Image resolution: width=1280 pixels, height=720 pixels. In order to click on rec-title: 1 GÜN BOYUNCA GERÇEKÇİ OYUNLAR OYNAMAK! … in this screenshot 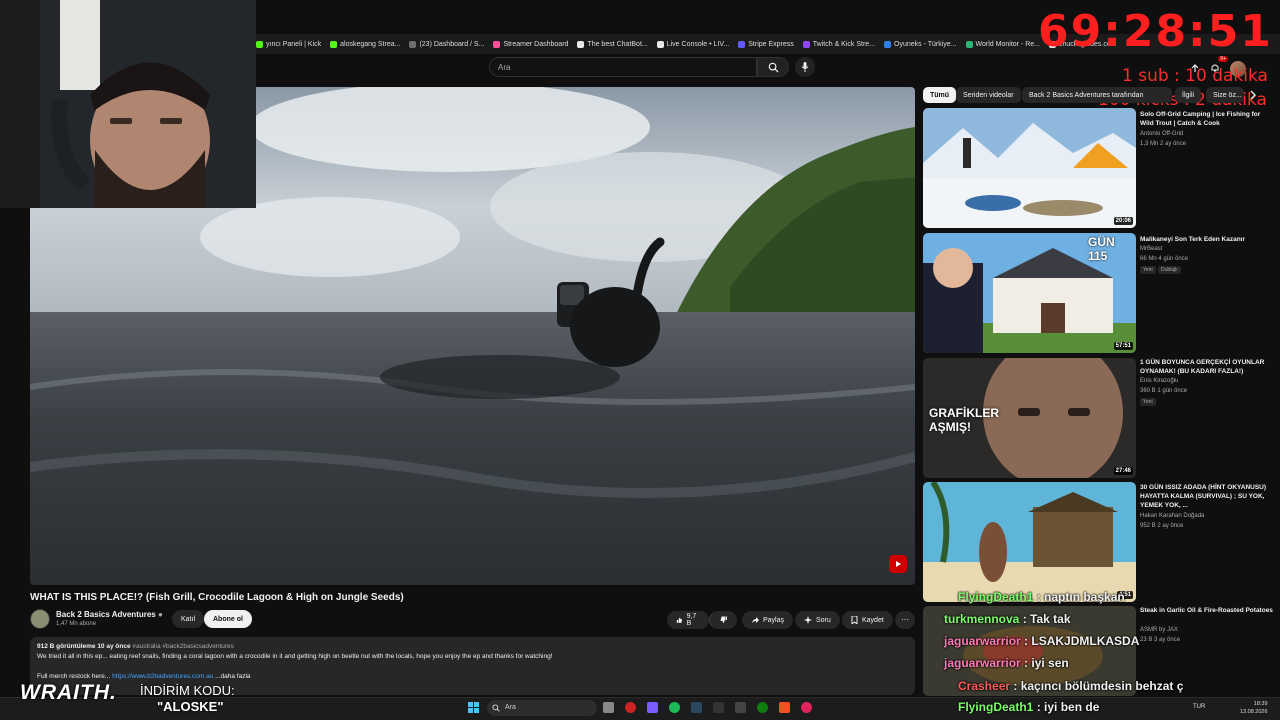, I will do `click(1207, 367)`.